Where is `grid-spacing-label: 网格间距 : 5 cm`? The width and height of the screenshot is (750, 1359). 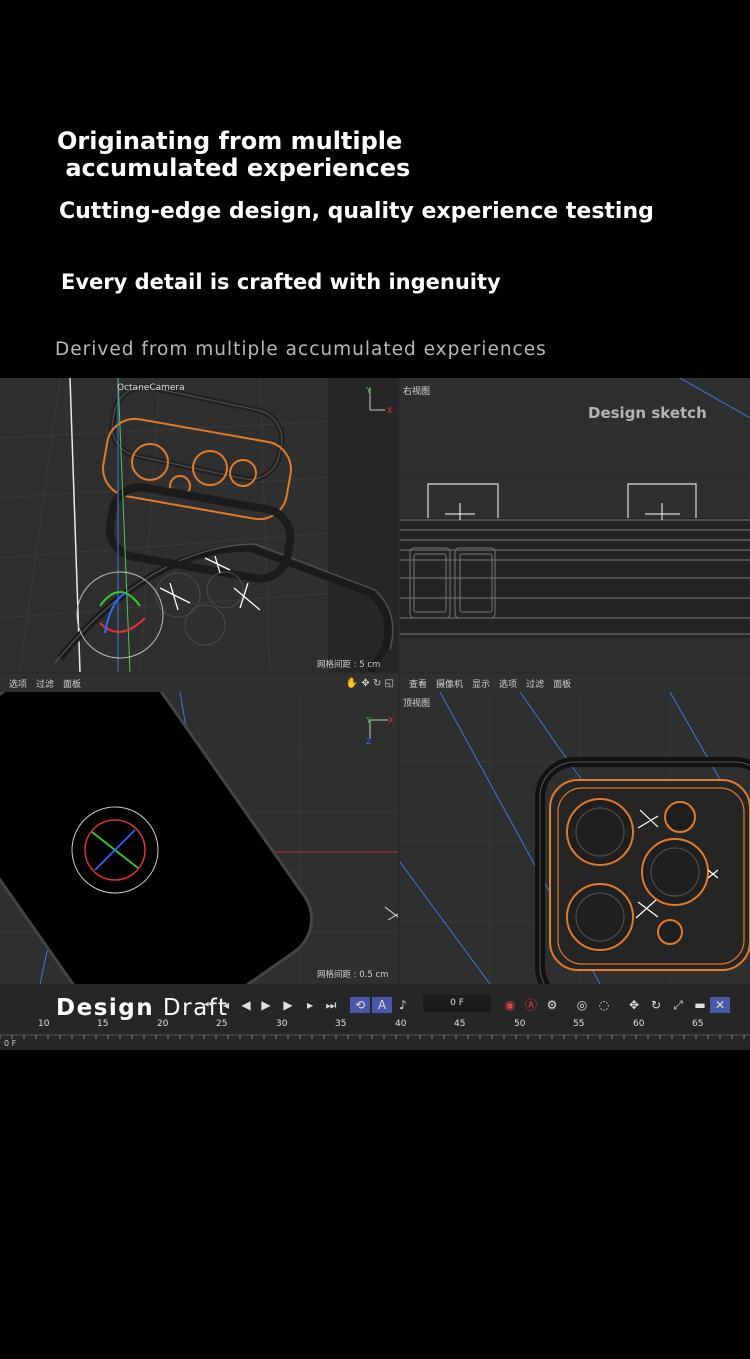
grid-spacing-label: 网格间距 : 5 cm is located at coordinates (349, 665).